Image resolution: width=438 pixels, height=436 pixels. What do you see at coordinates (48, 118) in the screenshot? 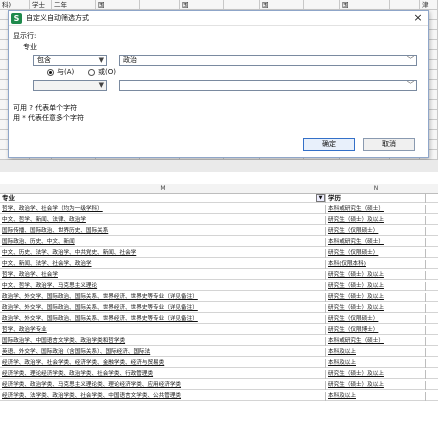
I see `wildcard-hint-multi: 用 * 代表任意多个字符` at bounding box center [48, 118].